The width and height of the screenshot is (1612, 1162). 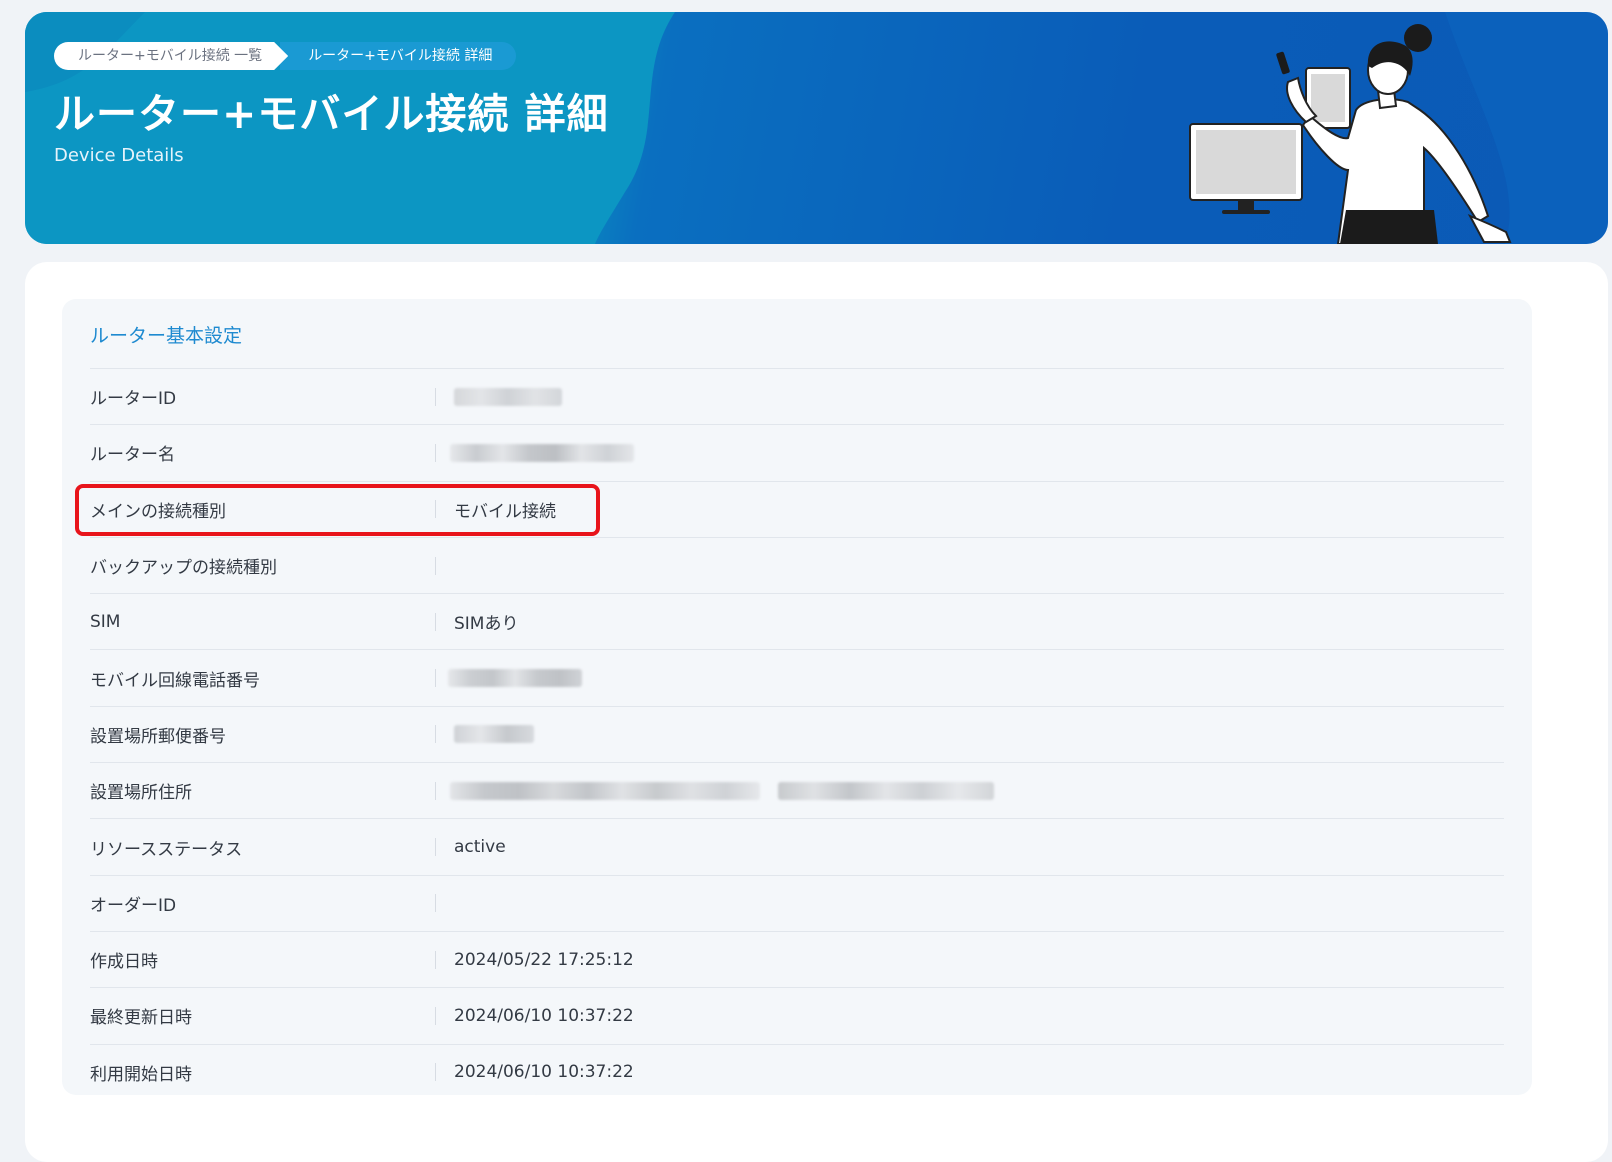 I want to click on detail-row-start-at: 利用開始日時 2024/06/10 10:37:22, so click(x=797, y=1071).